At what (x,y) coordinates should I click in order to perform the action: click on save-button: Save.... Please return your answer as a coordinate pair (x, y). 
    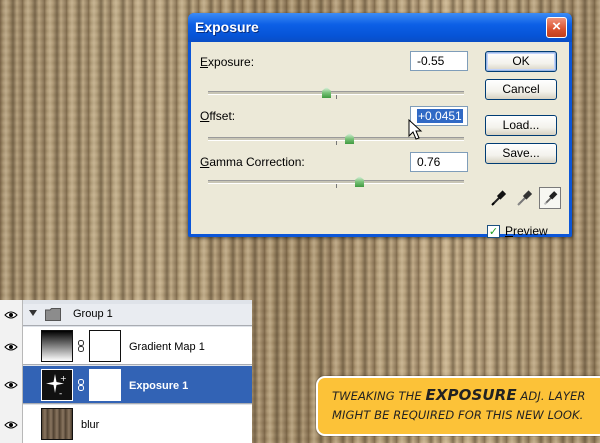
    Looking at the image, I should click on (521, 153).